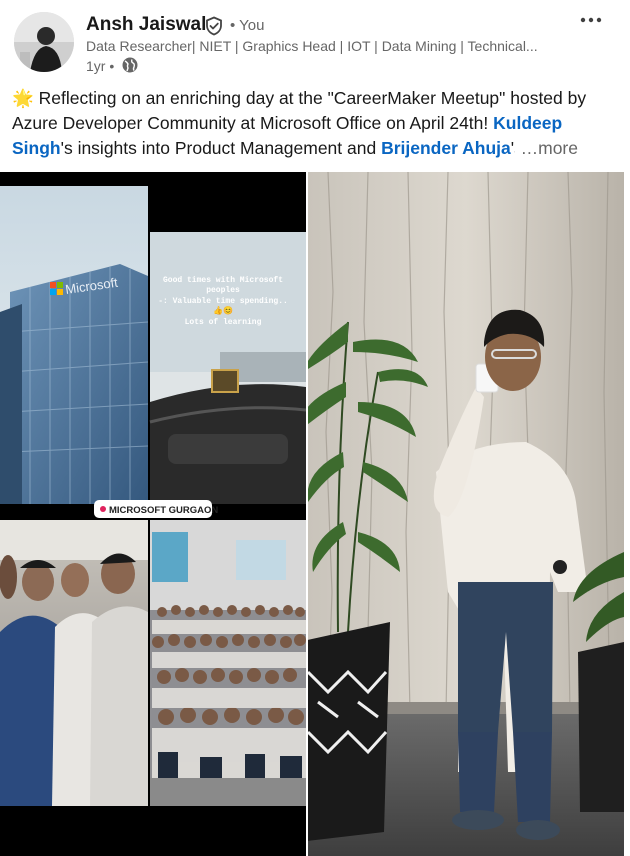  Describe the element at coordinates (163, 510) in the screenshot. I see `location-tag-text: MICROSOFT GURGAON` at that location.